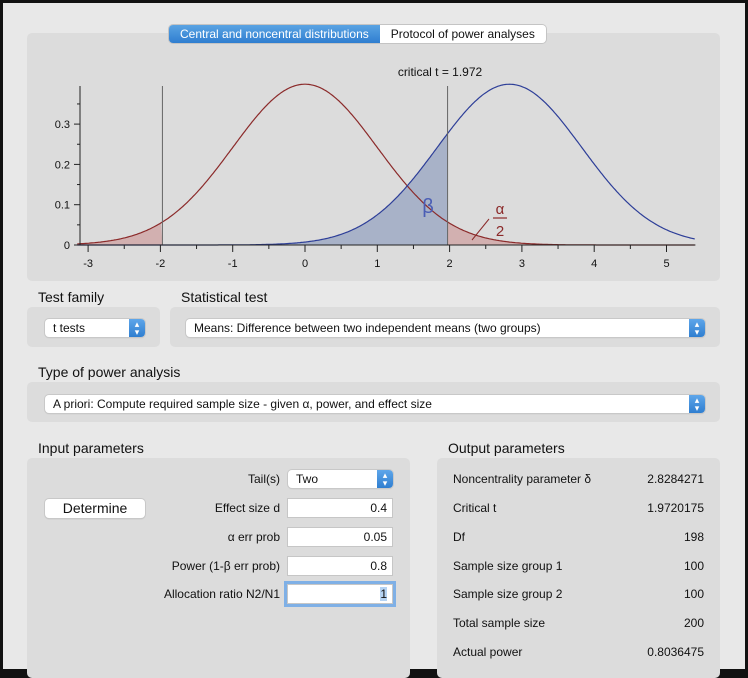 The image size is (748, 678). Describe the element at coordinates (508, 566) in the screenshot. I see `output-label: Sample size group 1` at that location.